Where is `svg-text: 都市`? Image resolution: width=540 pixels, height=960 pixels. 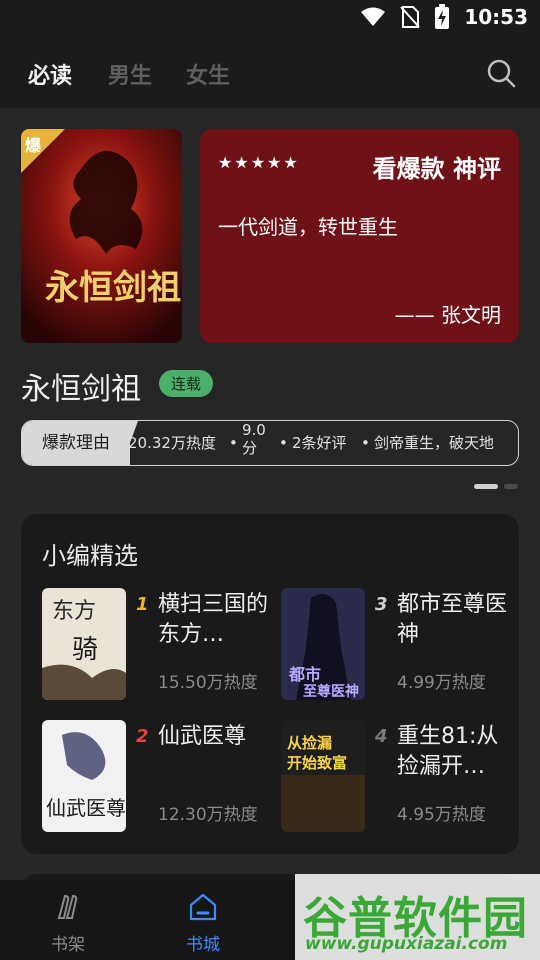
svg-text: 都市 is located at coordinates (304, 674).